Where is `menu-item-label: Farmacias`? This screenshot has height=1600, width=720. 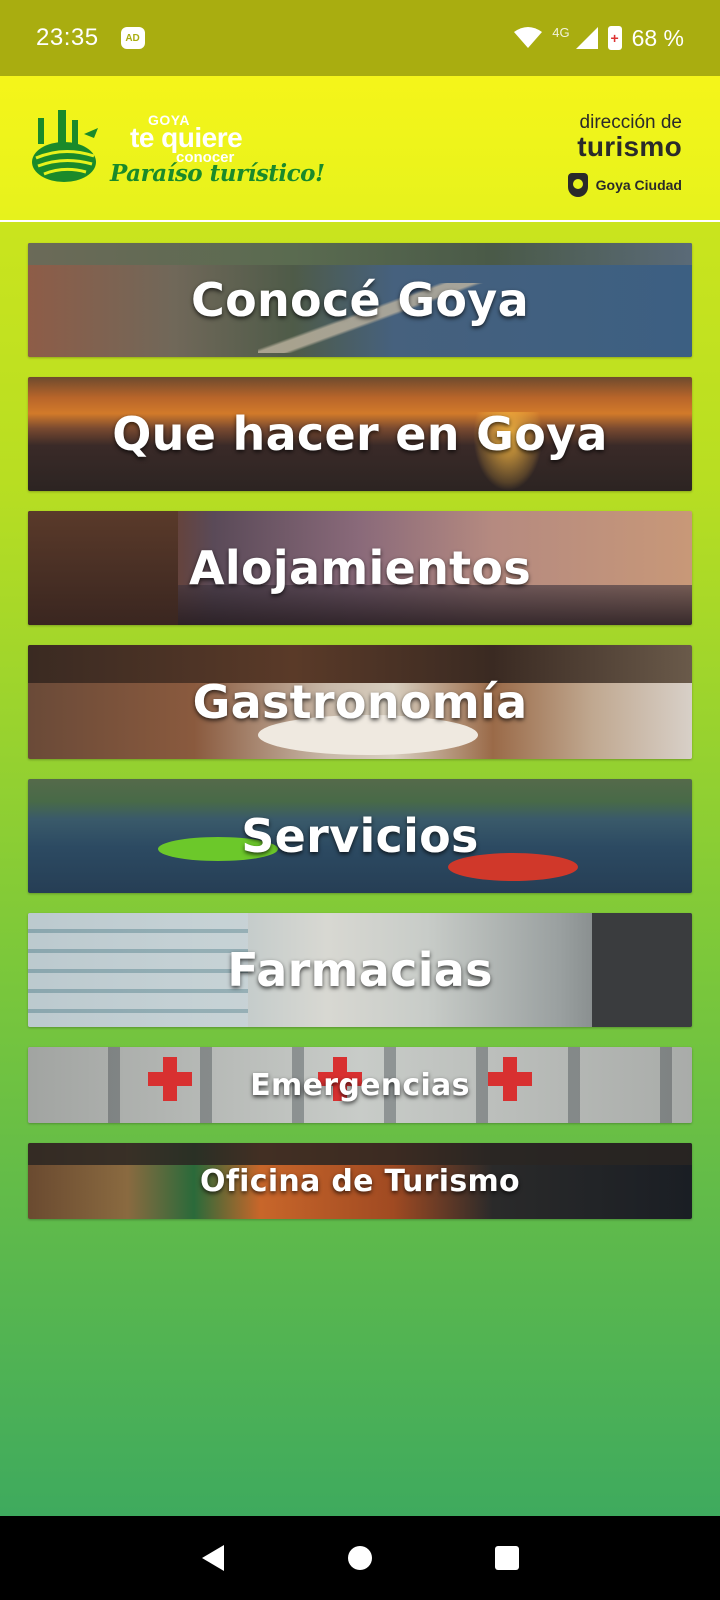 menu-item-label: Farmacias is located at coordinates (360, 970).